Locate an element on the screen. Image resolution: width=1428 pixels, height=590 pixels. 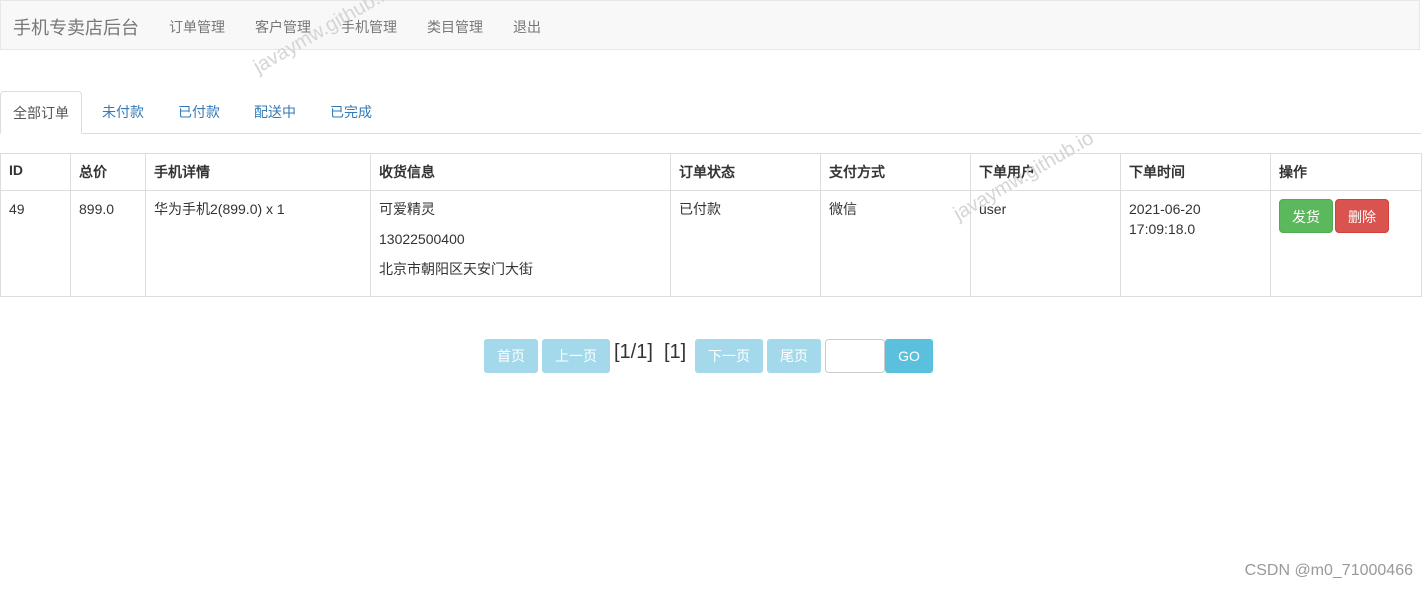
order-status-tabs: 全部订单 未付款 已付款 配送中 已完成 is located at coordinates (710, 112).